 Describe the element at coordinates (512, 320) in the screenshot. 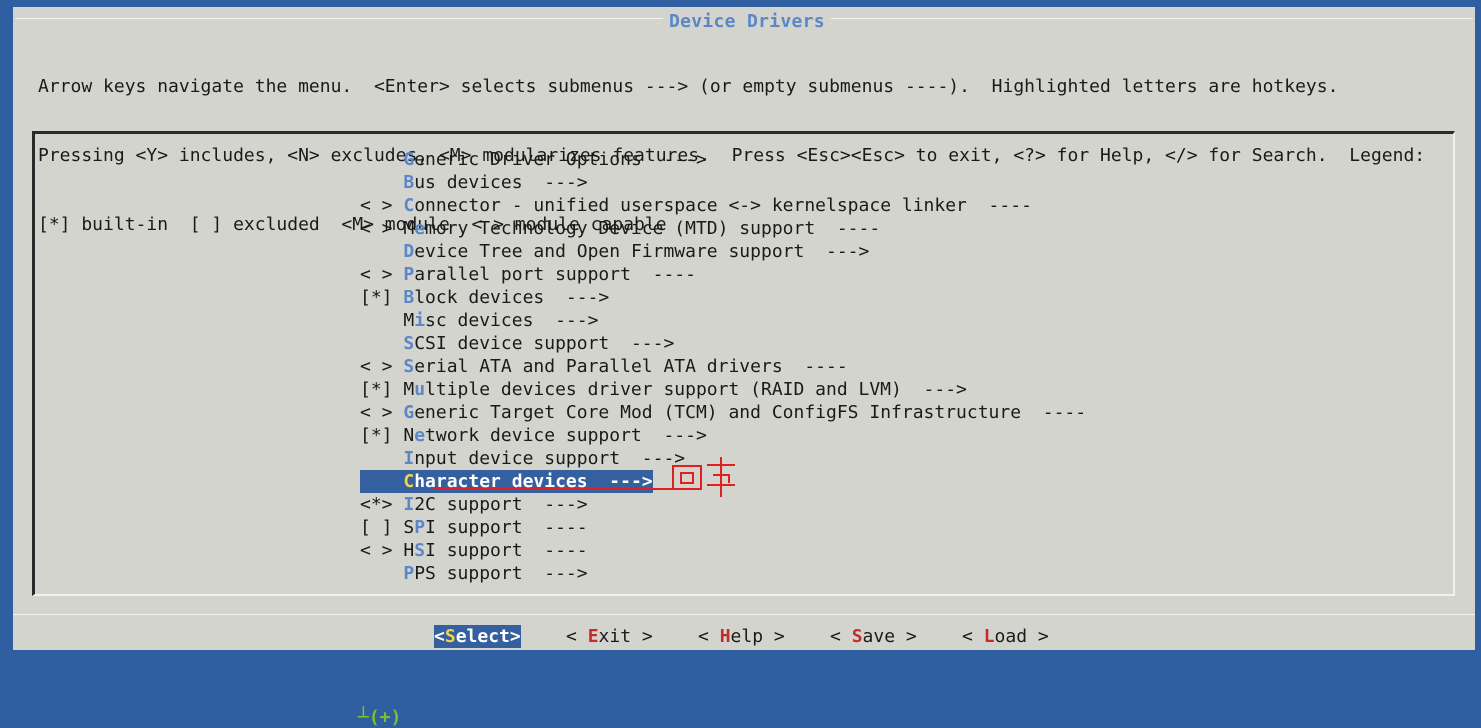

I see `menu-item-label: sc devices --->` at that location.